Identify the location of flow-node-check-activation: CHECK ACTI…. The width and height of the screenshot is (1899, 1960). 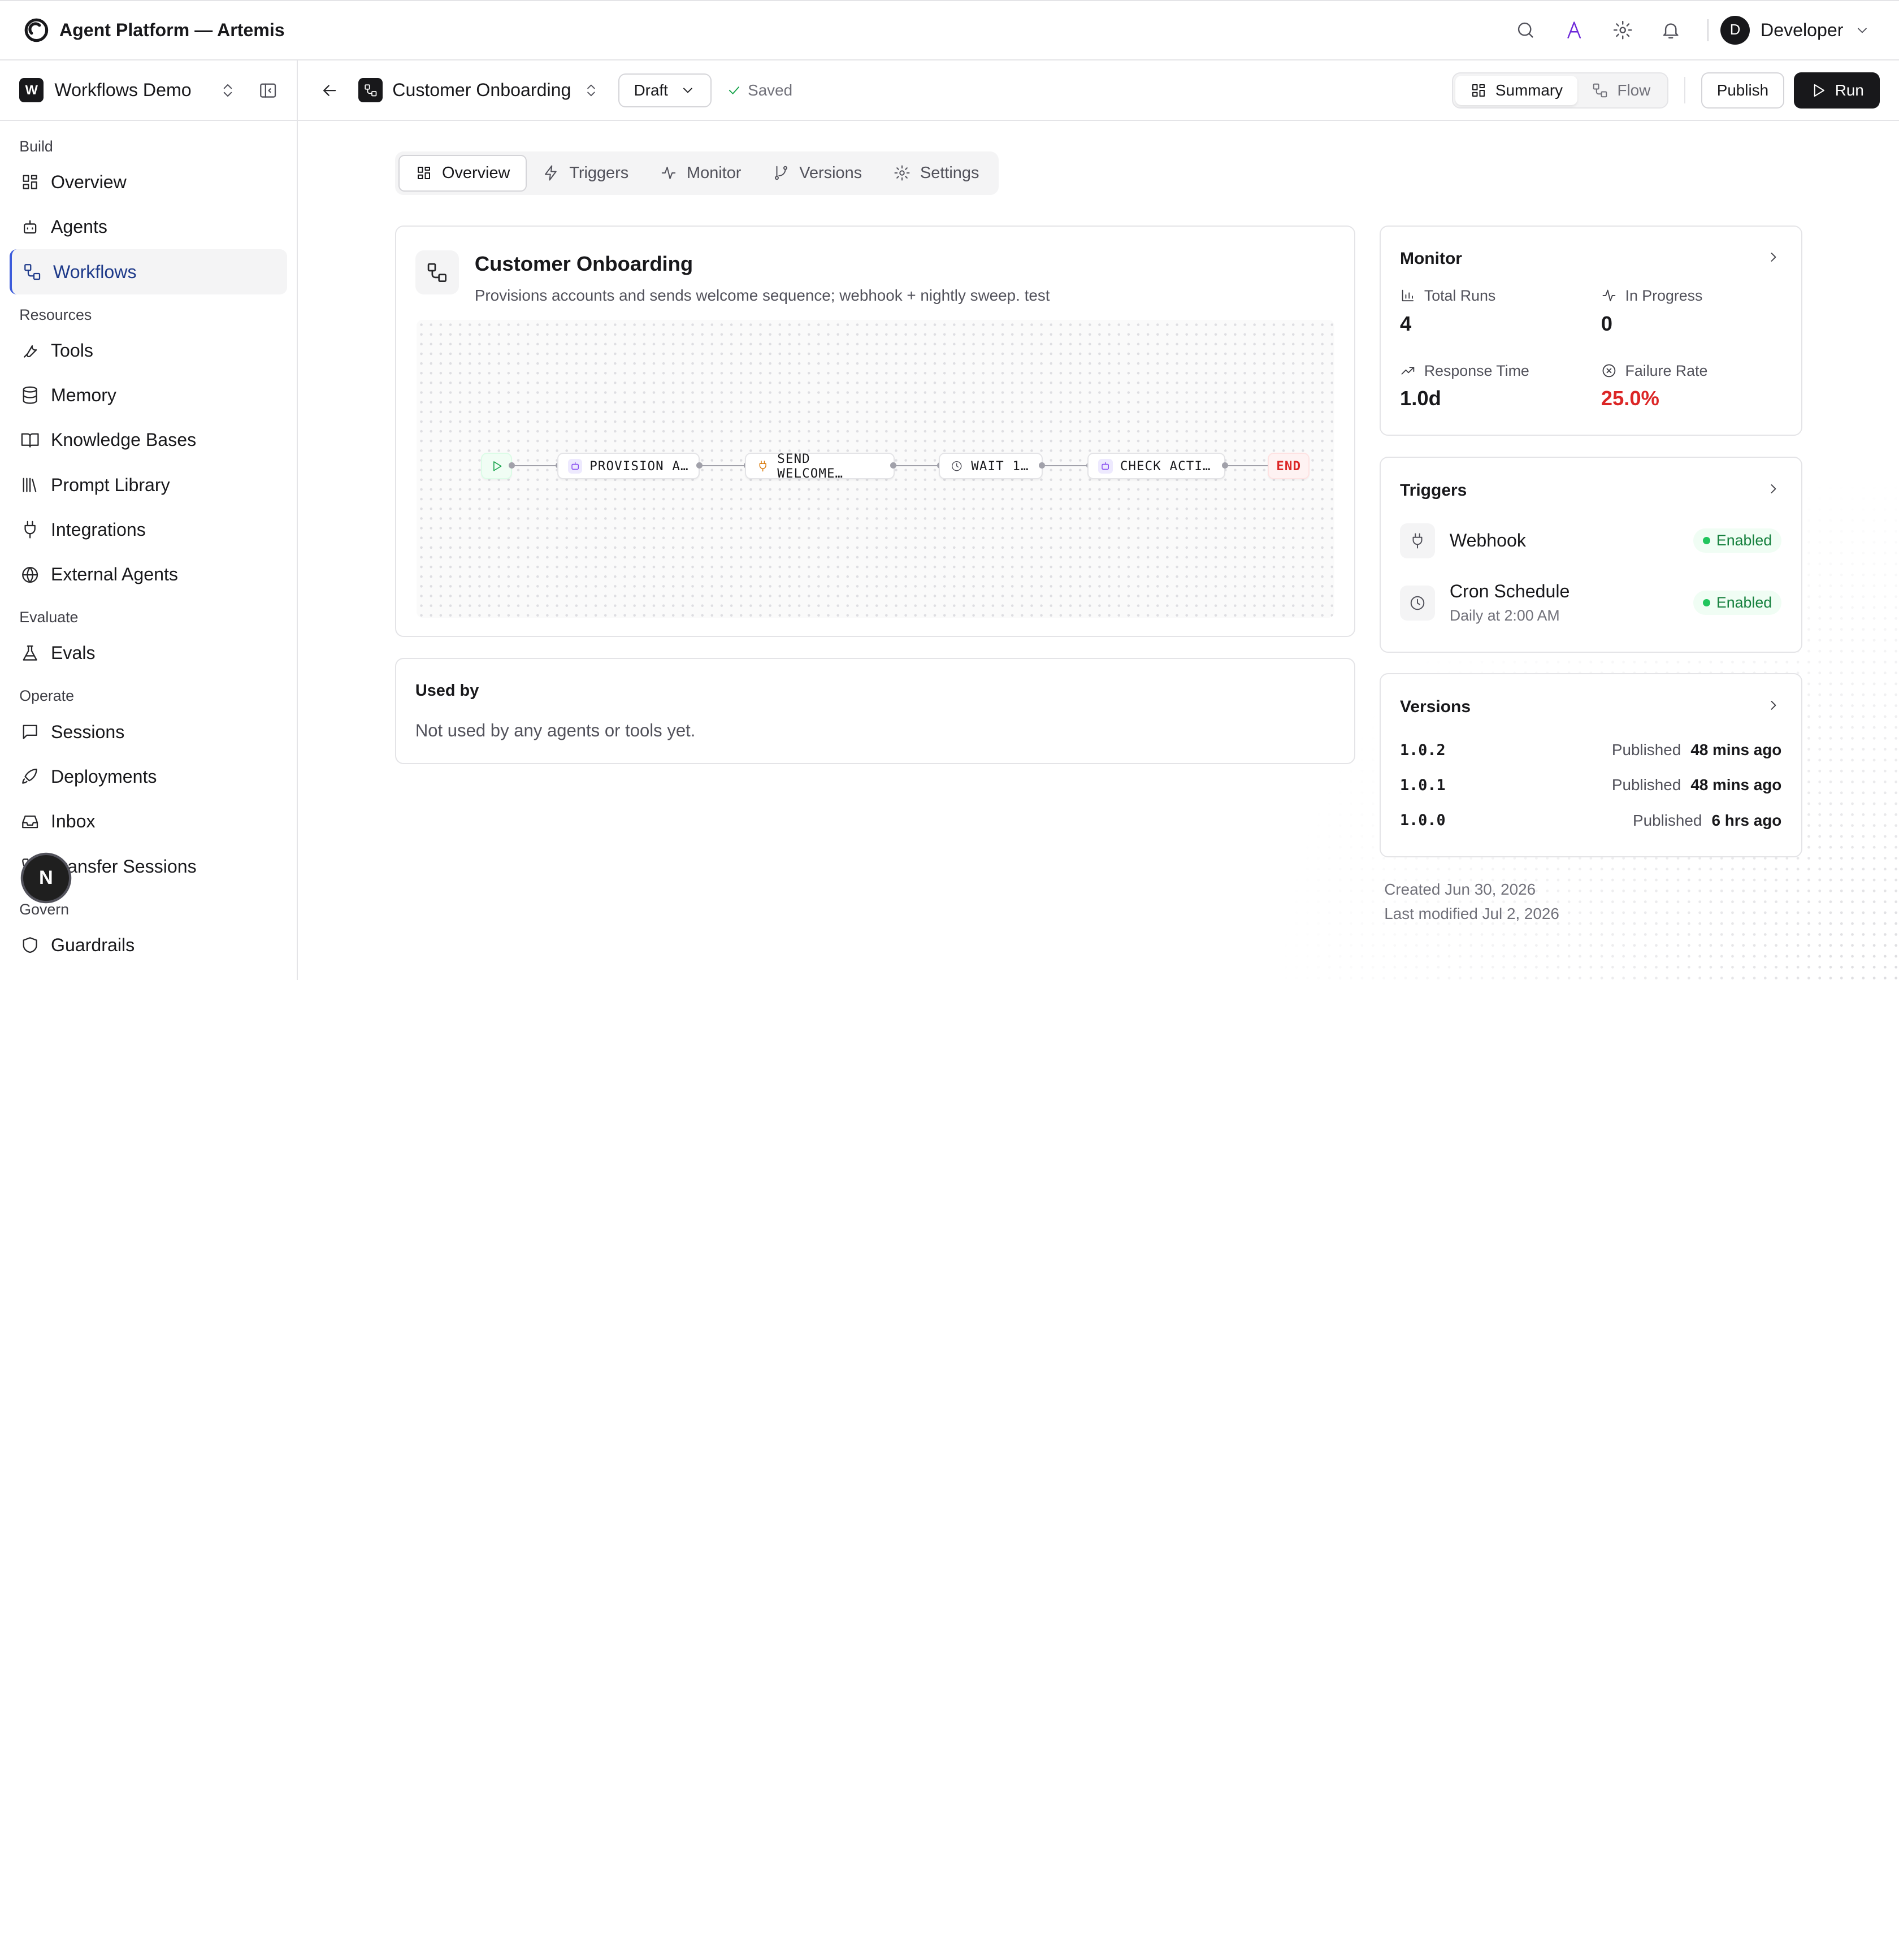
(1156, 466).